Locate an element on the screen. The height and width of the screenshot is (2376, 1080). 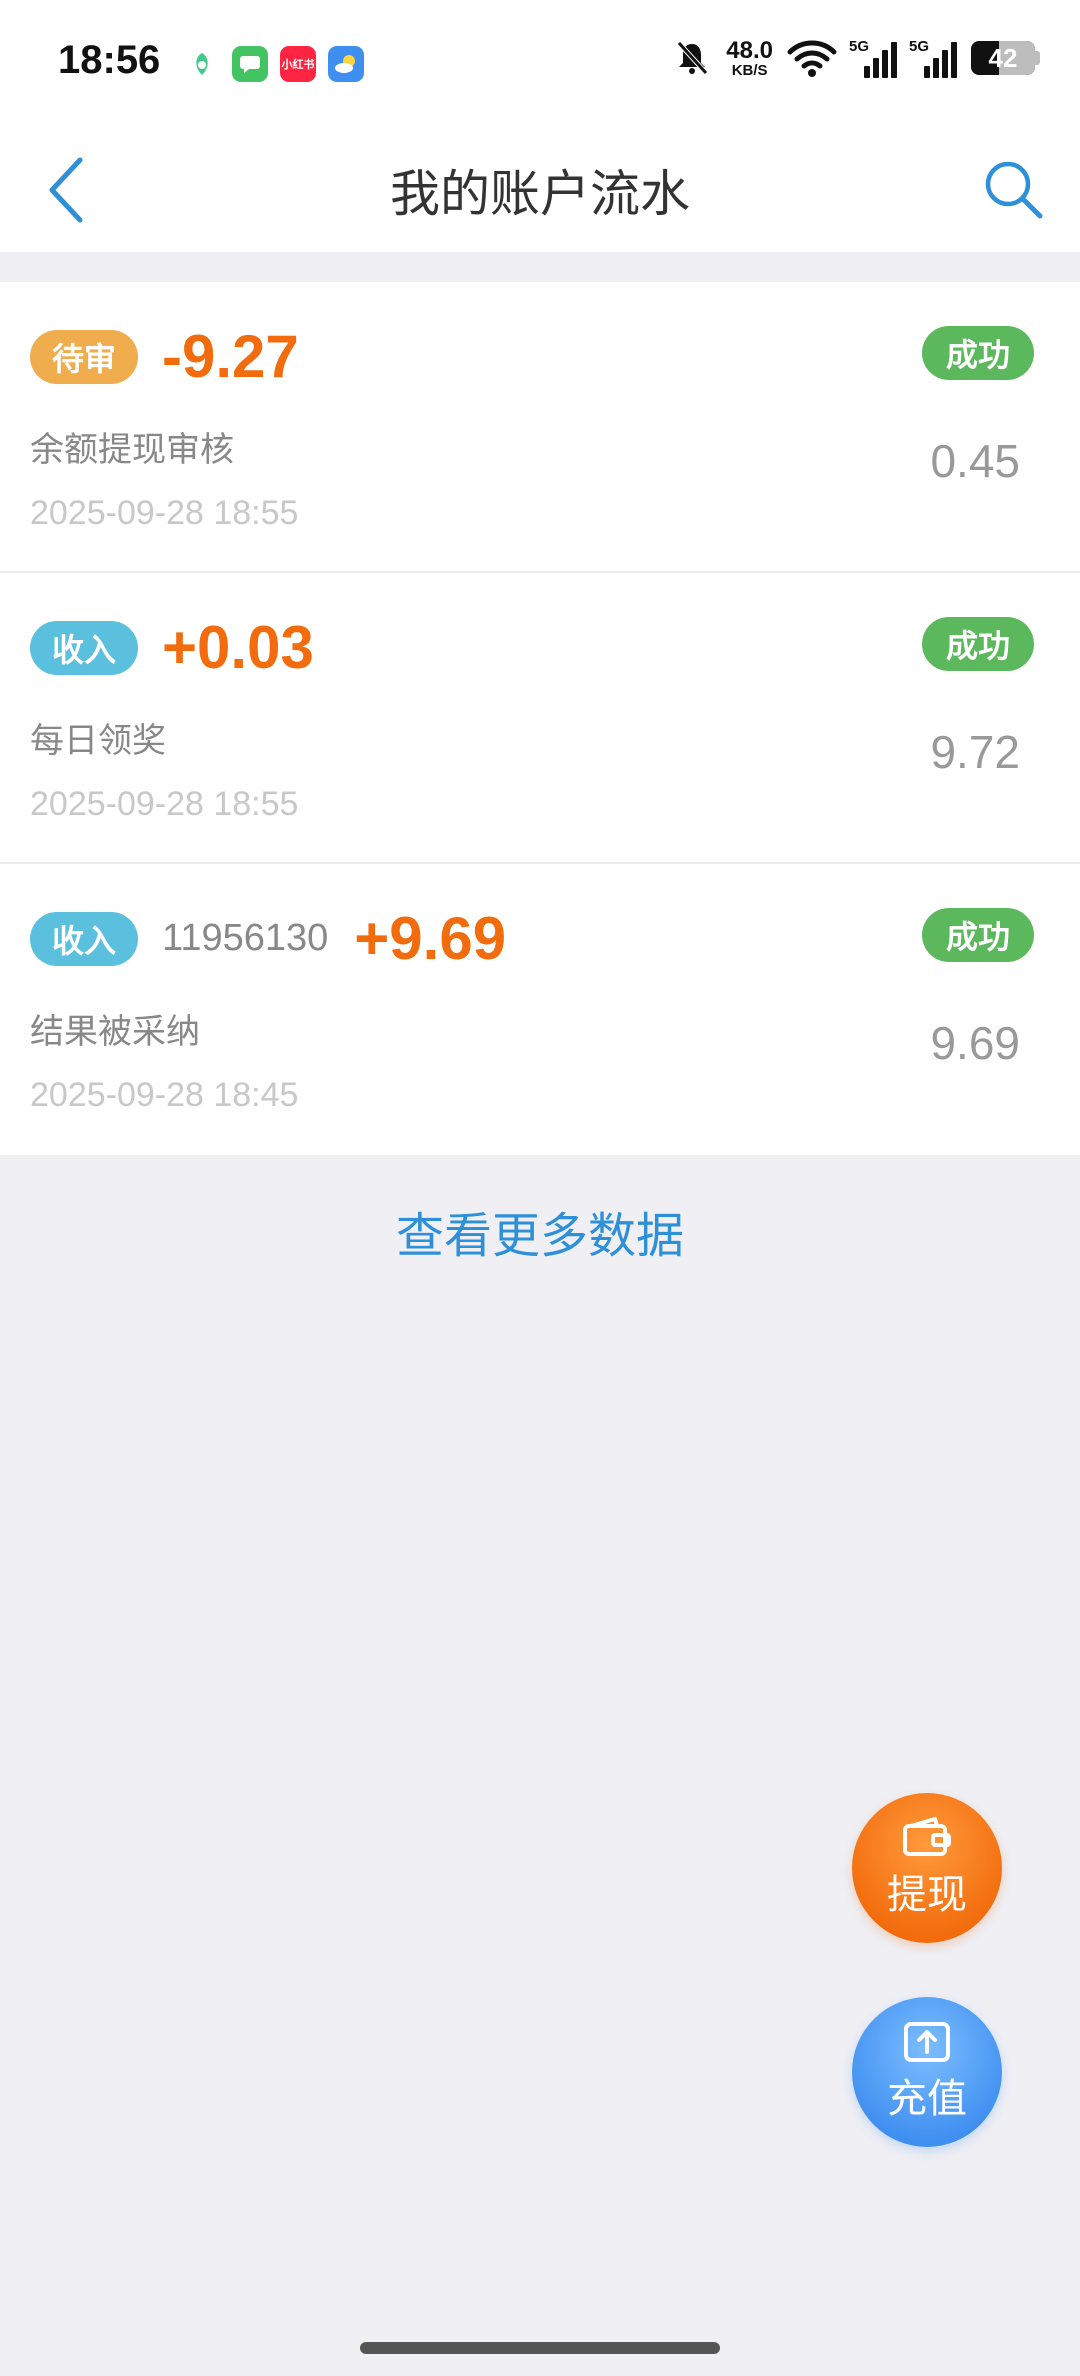
search-icon is located at coordinates (1014, 190).